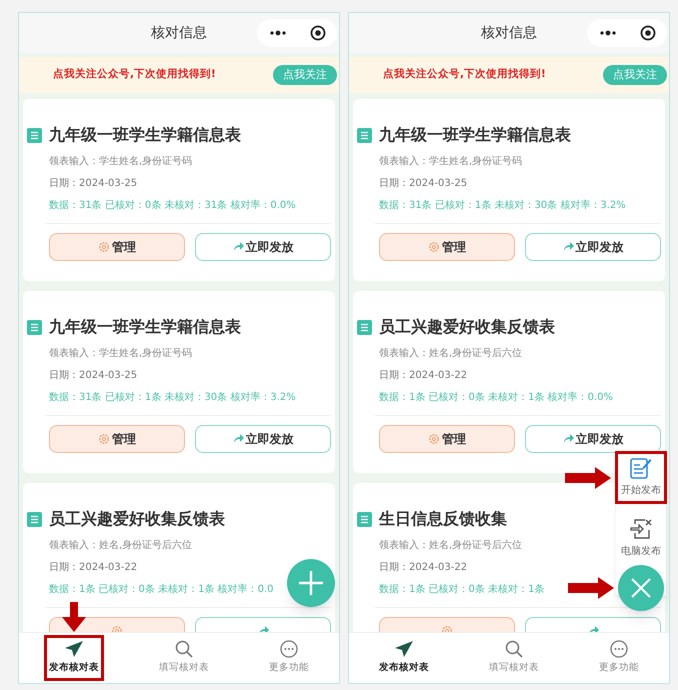  I want to click on stats-text: 数据：31条 已核对：0条 未核对：31条 核对率：0.0%, so click(172, 206).